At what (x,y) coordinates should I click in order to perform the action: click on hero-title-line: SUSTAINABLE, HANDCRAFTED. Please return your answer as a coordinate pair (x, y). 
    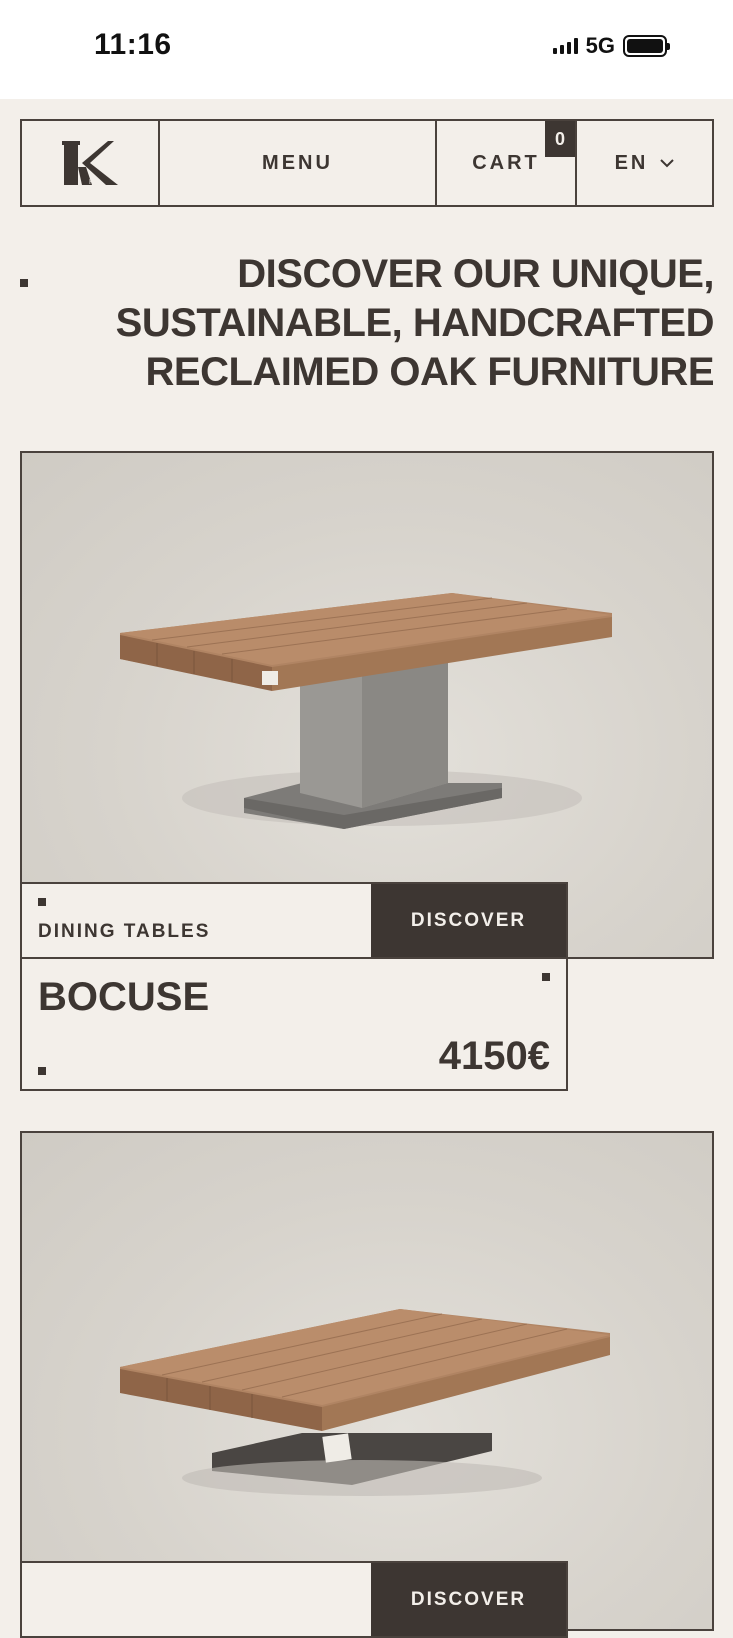
    Looking at the image, I should click on (415, 323).